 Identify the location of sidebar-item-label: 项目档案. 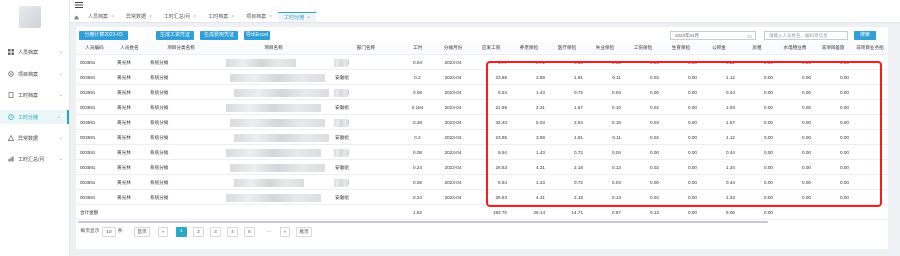
(28, 74).